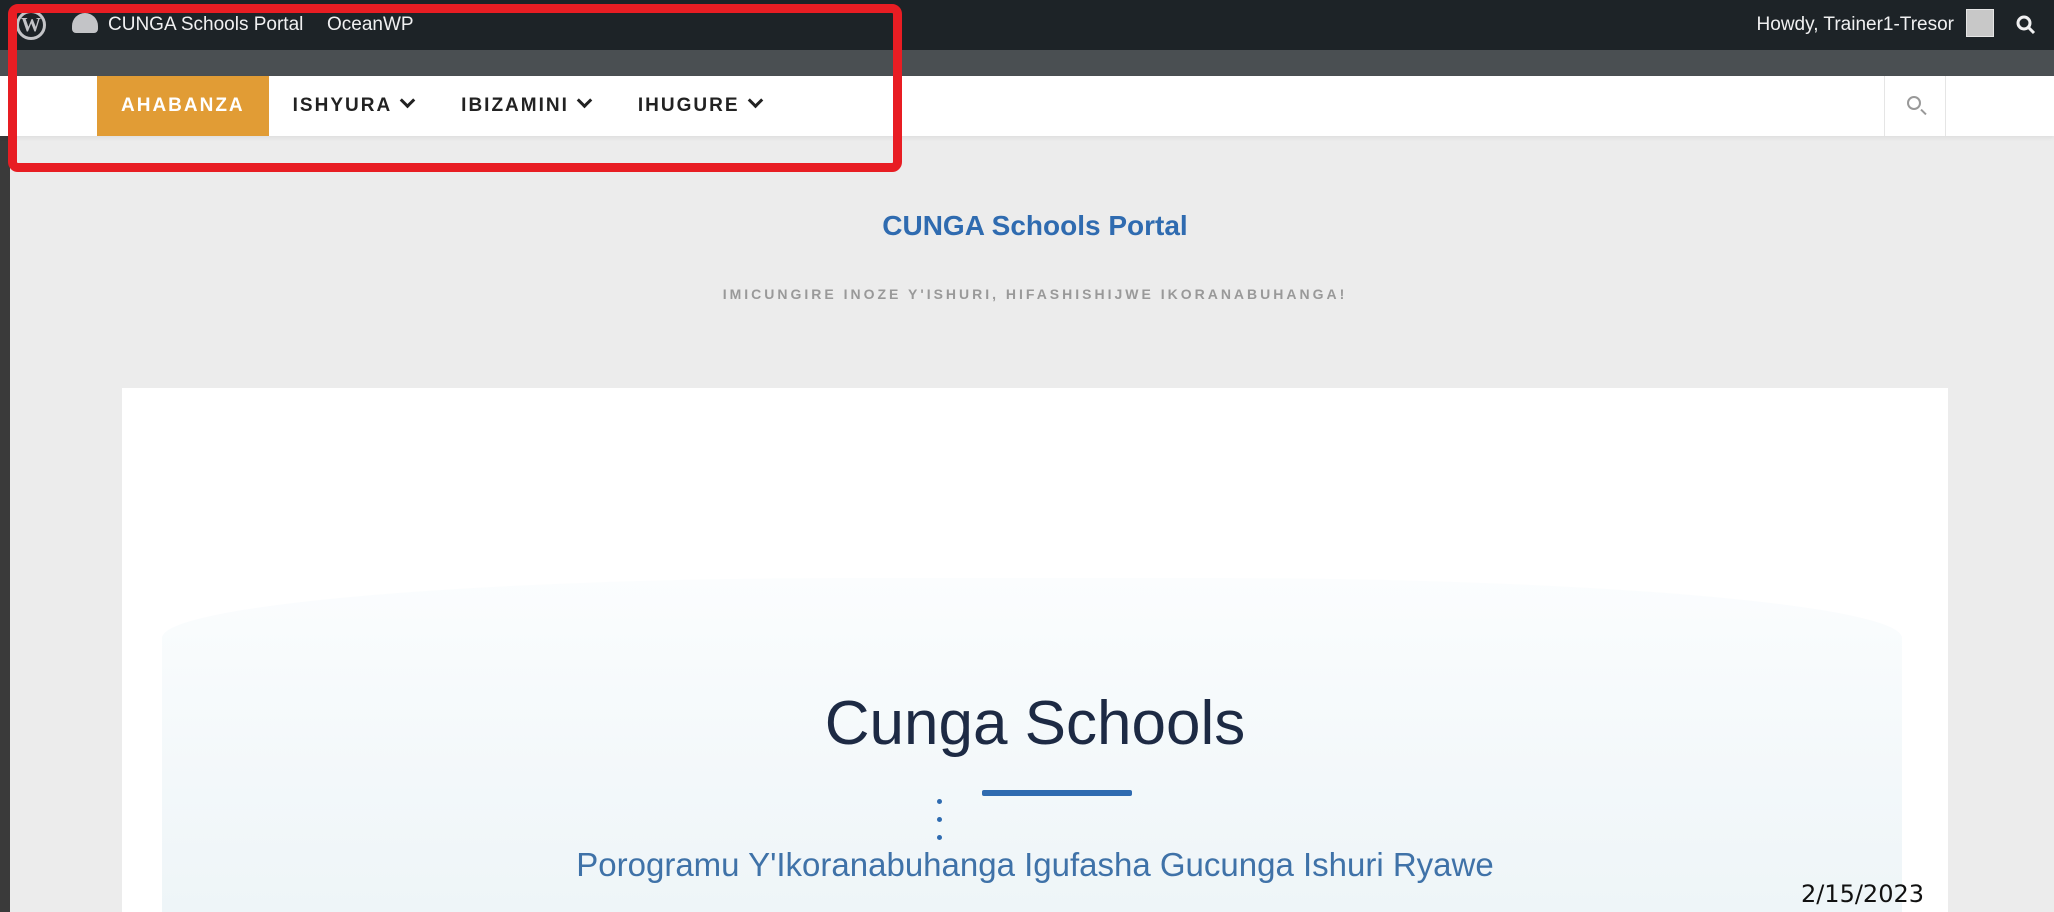  What do you see at coordinates (2026, 25) in the screenshot?
I see `admin-bar-search-icon` at bounding box center [2026, 25].